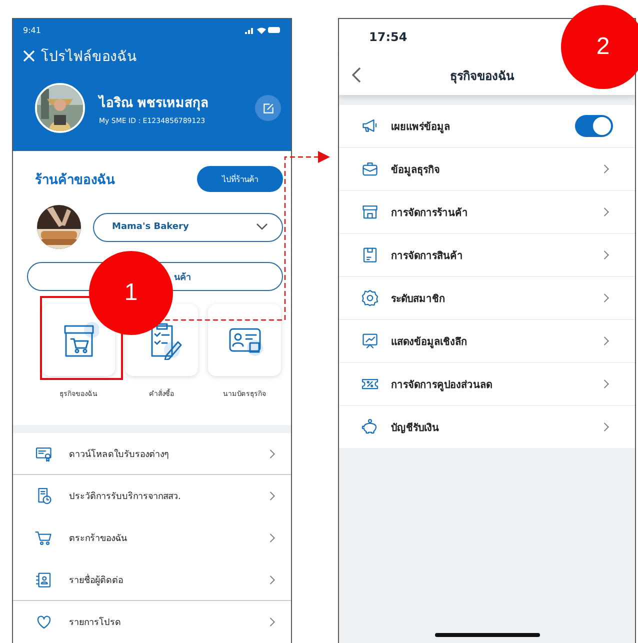 This screenshot has width=638, height=643. I want to click on screen-title: ธุรกิจของฉัน, so click(482, 76).